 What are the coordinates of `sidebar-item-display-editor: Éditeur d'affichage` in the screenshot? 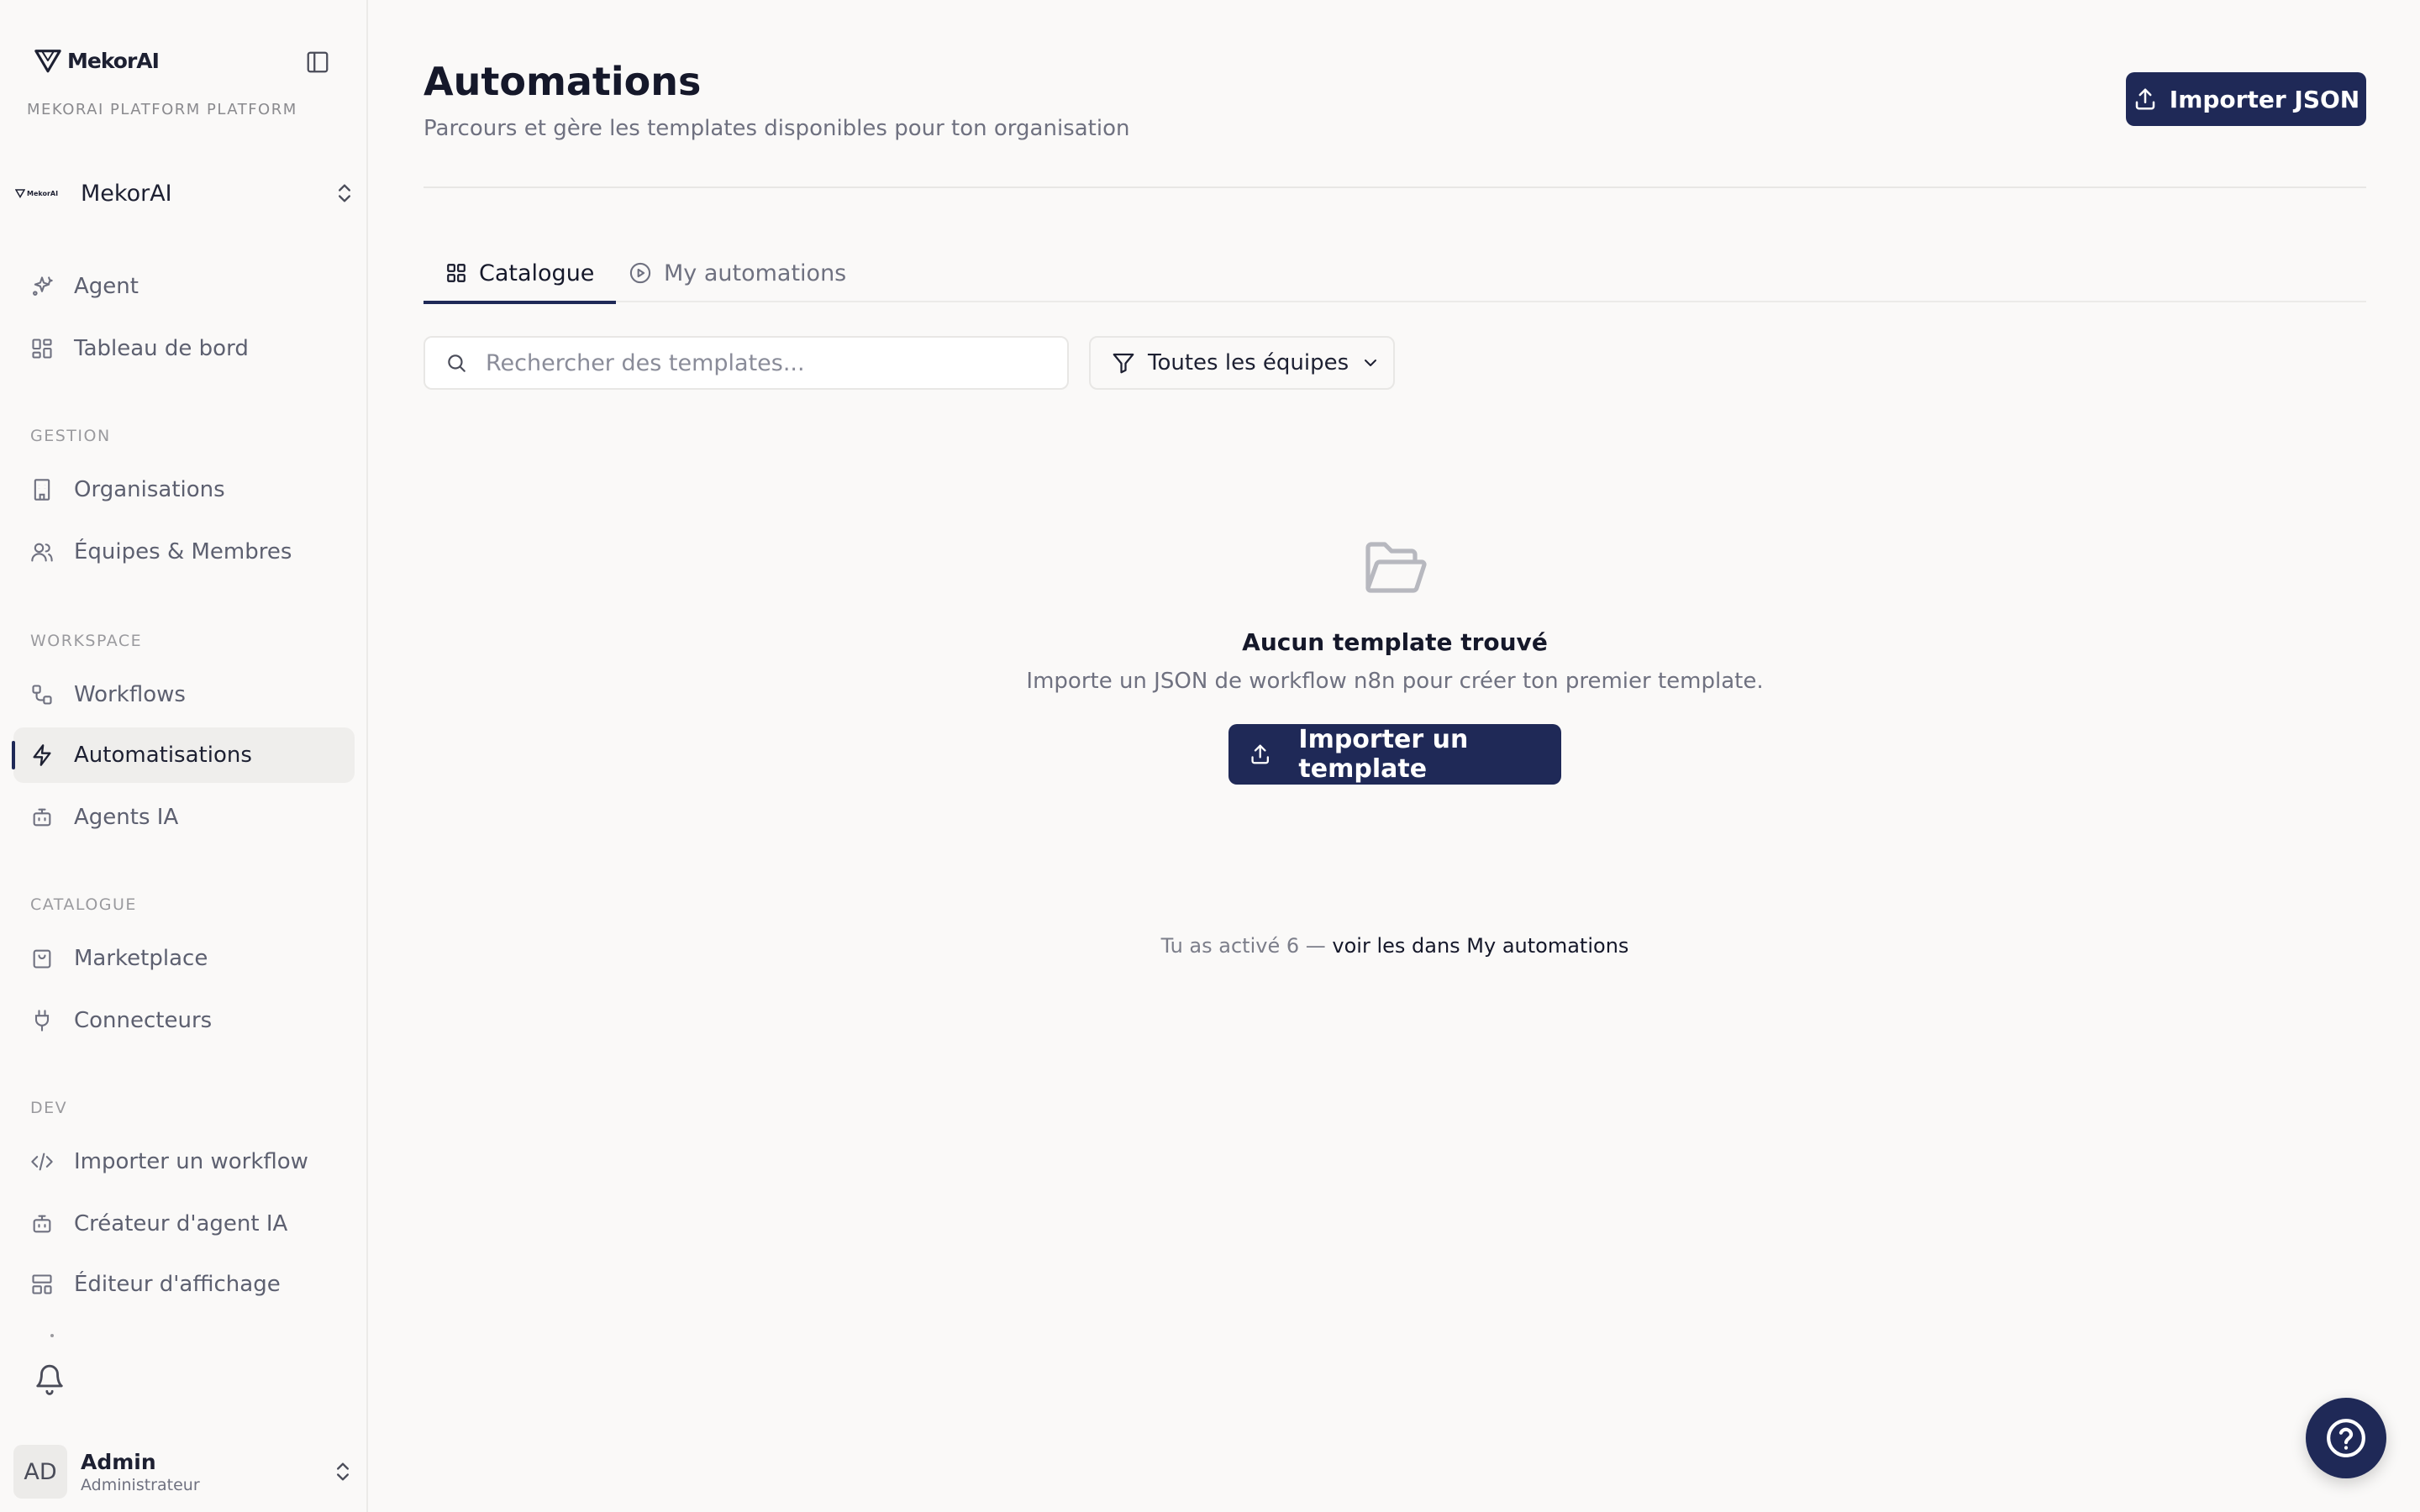 It's located at (184, 1284).